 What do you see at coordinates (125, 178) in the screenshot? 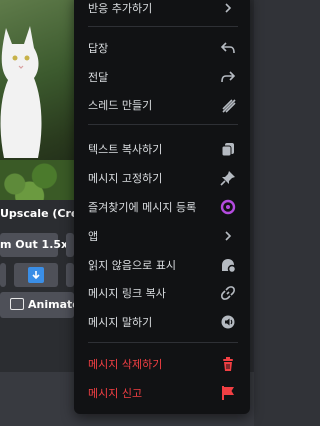
I see `menu-item-label: 메시지 고정하기` at bounding box center [125, 178].